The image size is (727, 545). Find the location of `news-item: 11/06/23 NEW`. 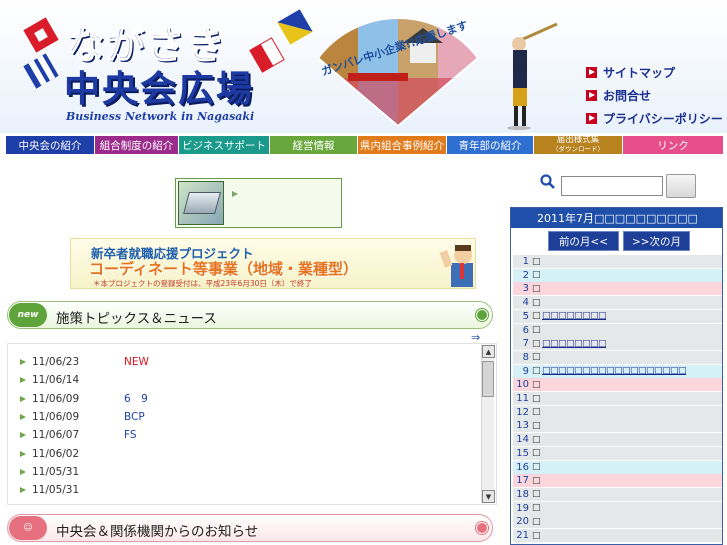

news-item: 11/06/23 NEW is located at coordinates (84, 362).